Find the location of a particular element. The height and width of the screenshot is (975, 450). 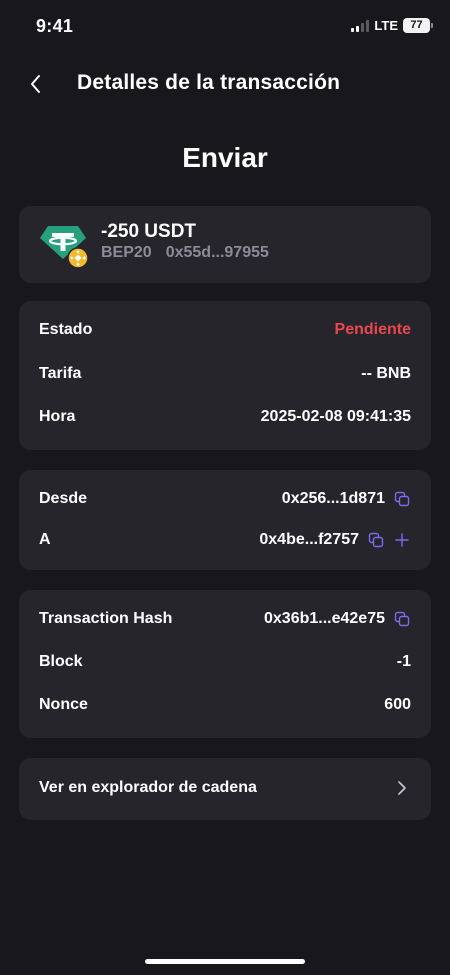

from-address: 0x256...1d871 is located at coordinates (333, 498).